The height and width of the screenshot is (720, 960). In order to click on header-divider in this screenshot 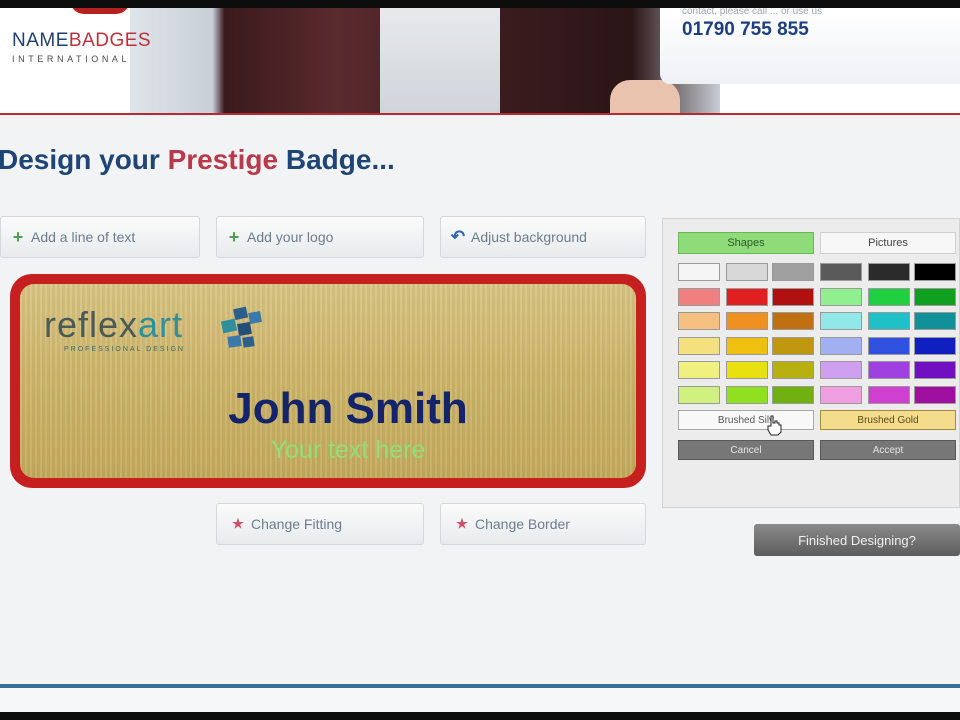, I will do `click(480, 114)`.